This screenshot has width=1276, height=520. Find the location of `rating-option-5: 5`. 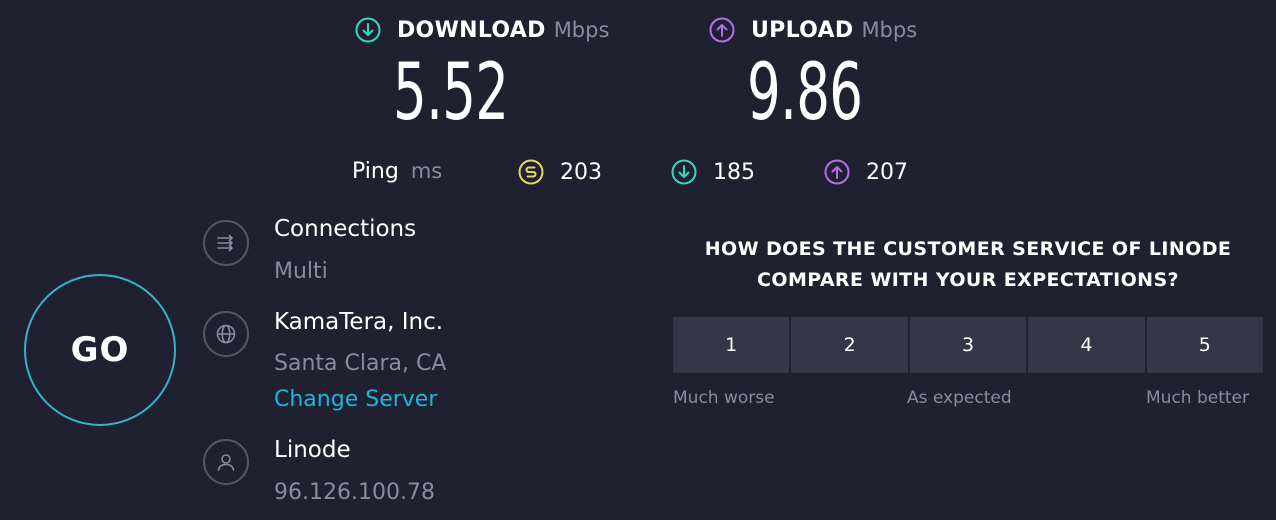

rating-option-5: 5 is located at coordinates (1205, 345).